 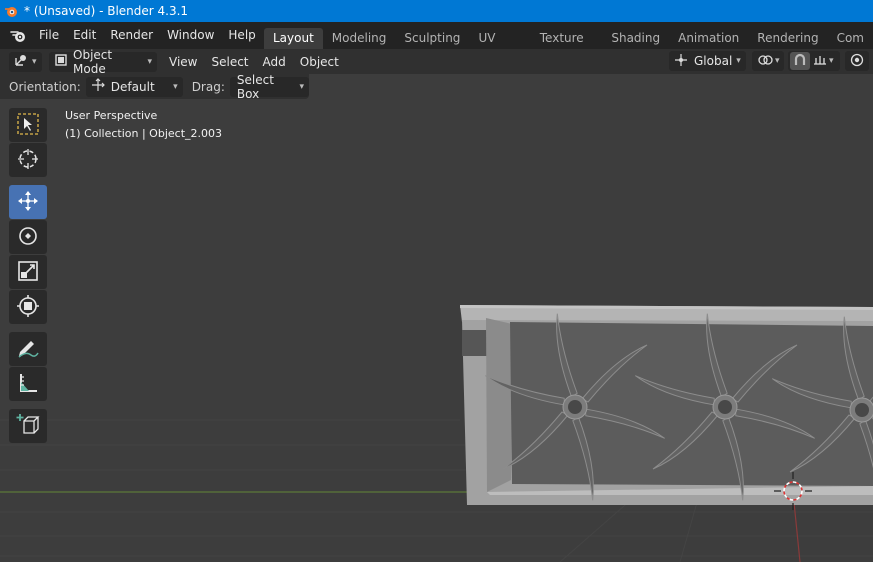 I want to click on transform-tool, so click(x=28, y=307).